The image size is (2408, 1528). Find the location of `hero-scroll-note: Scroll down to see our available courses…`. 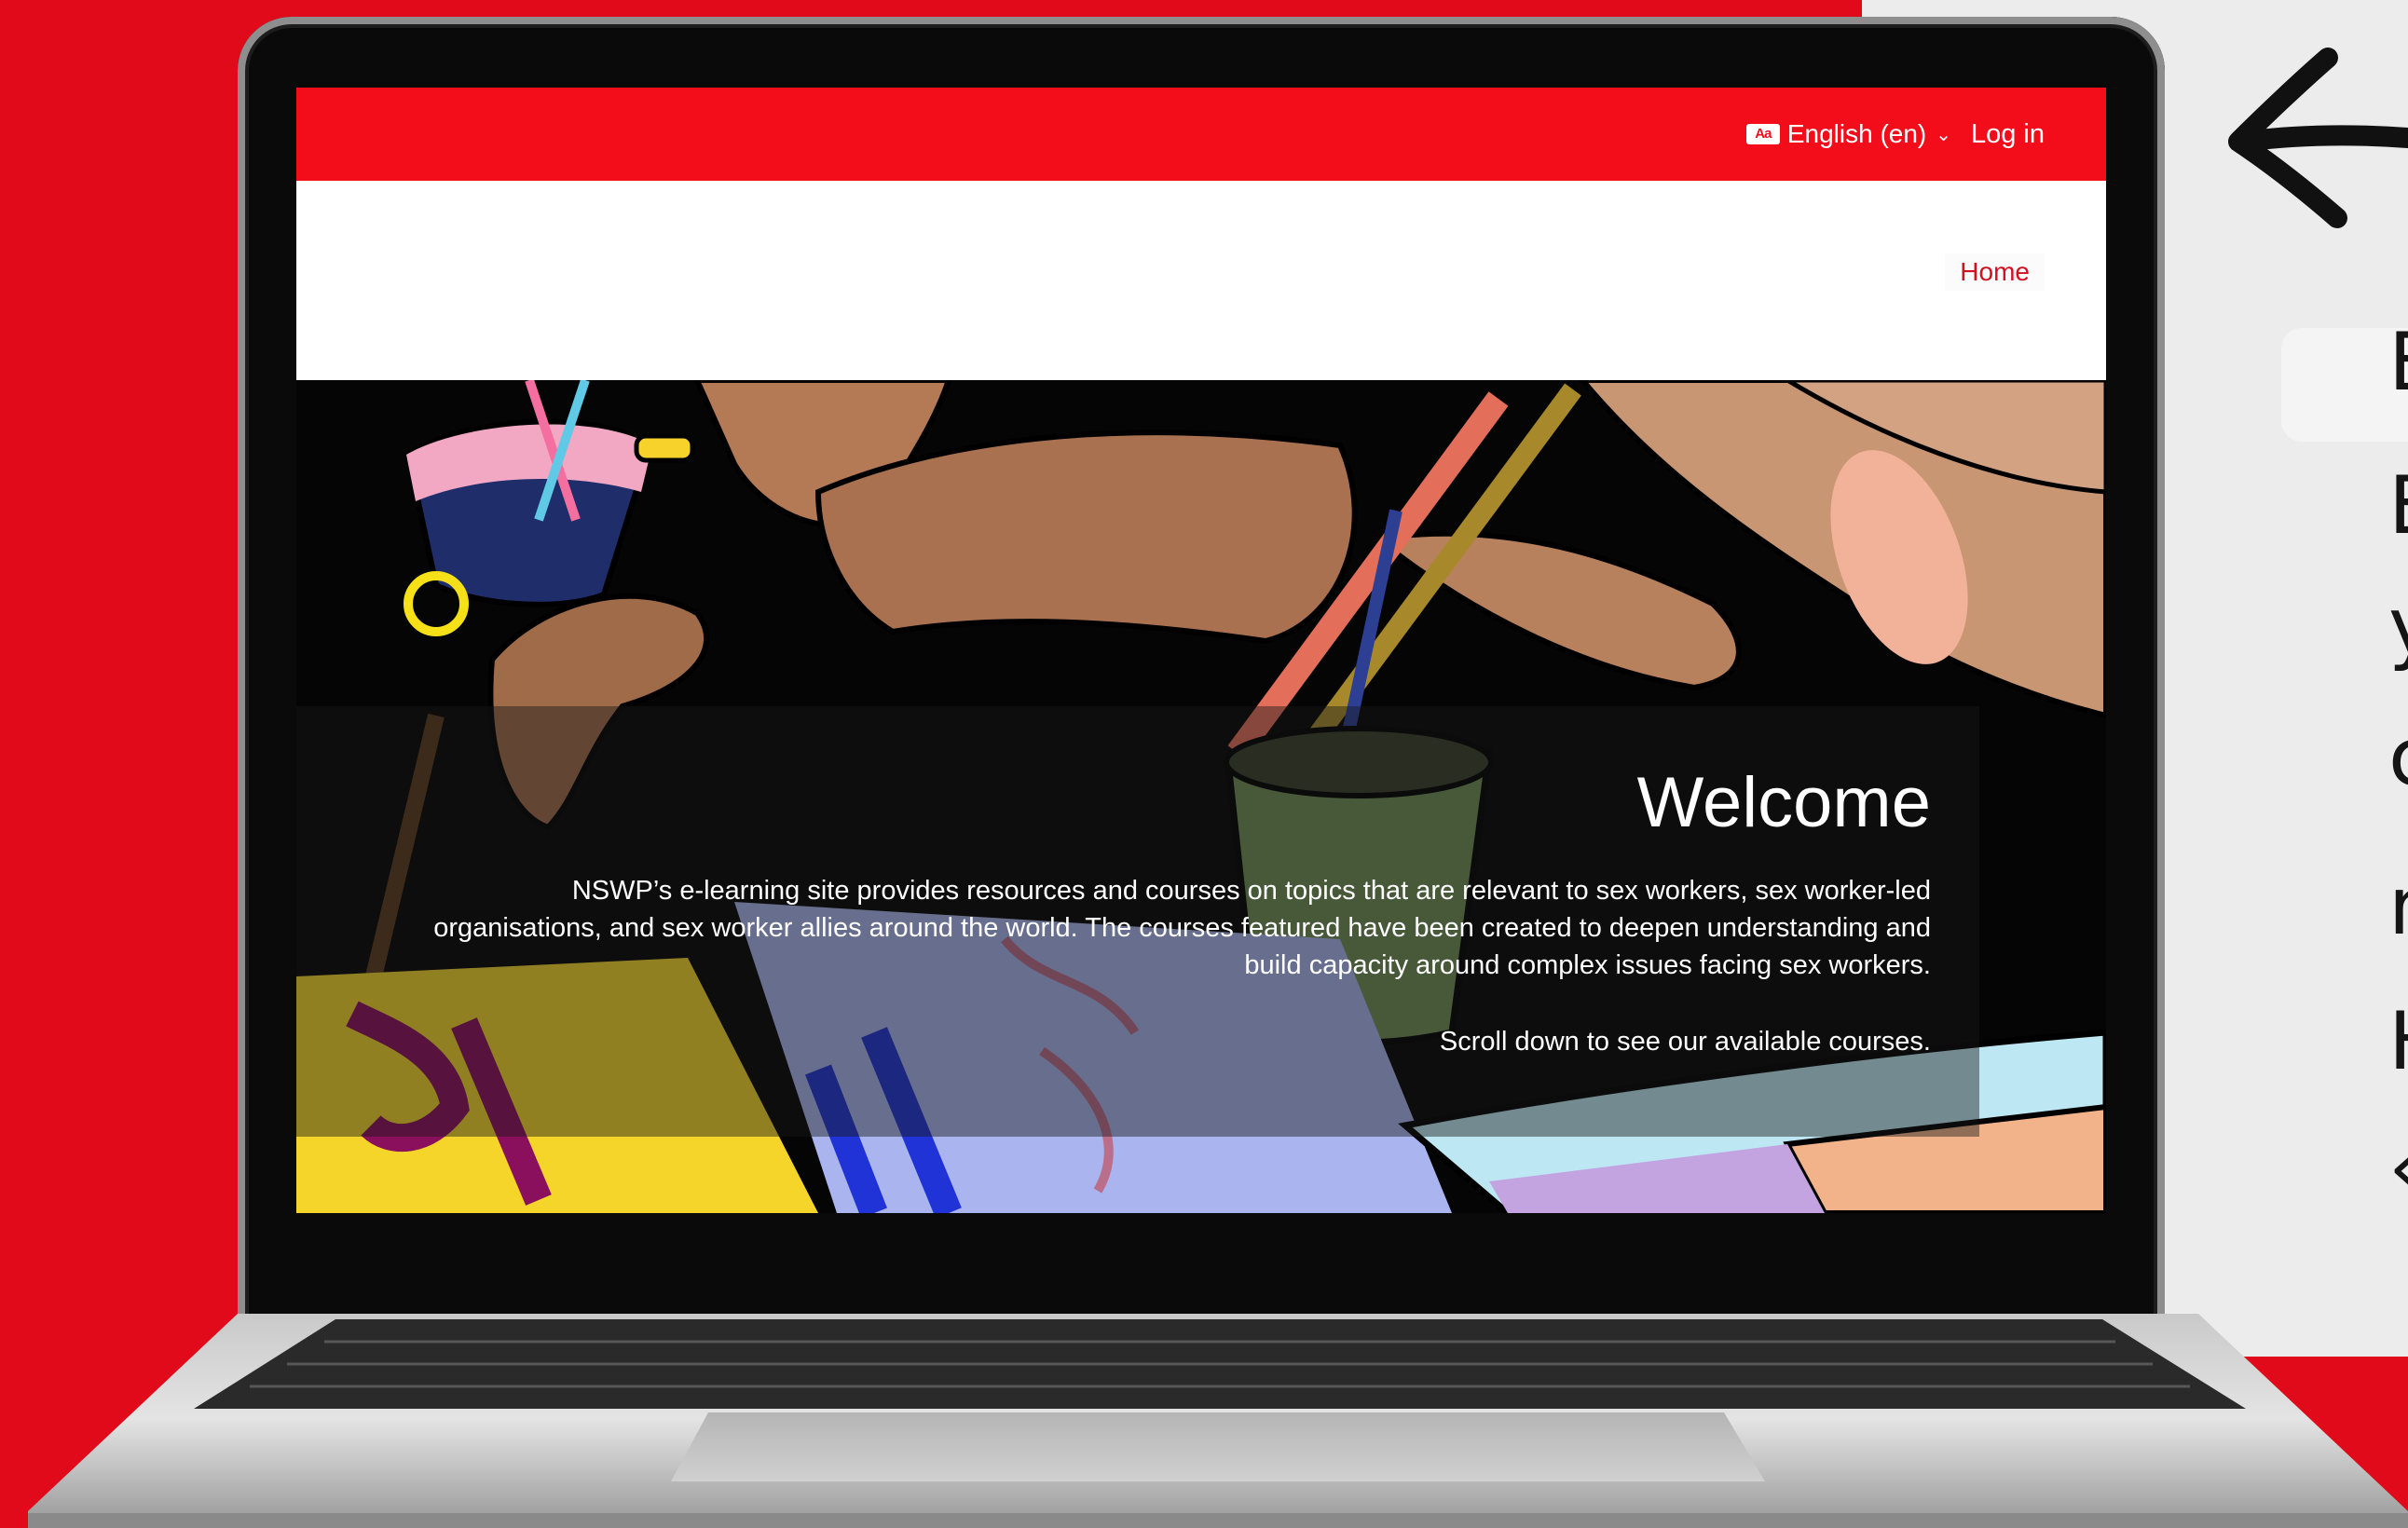

hero-scroll-note: Scroll down to see our available courses… is located at coordinates (1685, 1042).